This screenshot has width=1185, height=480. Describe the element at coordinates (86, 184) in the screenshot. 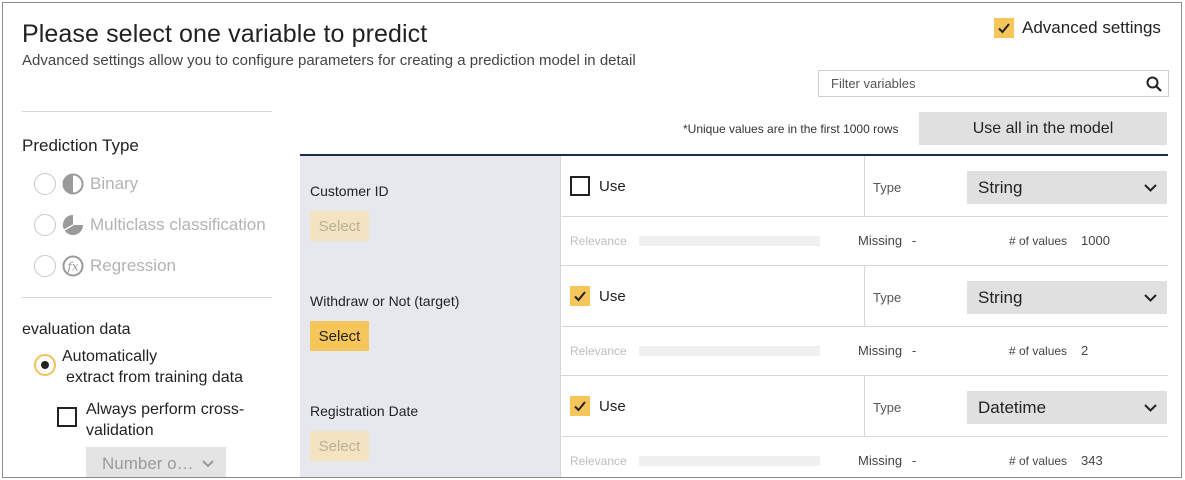

I see `prediction-type-binary: Binary` at that location.